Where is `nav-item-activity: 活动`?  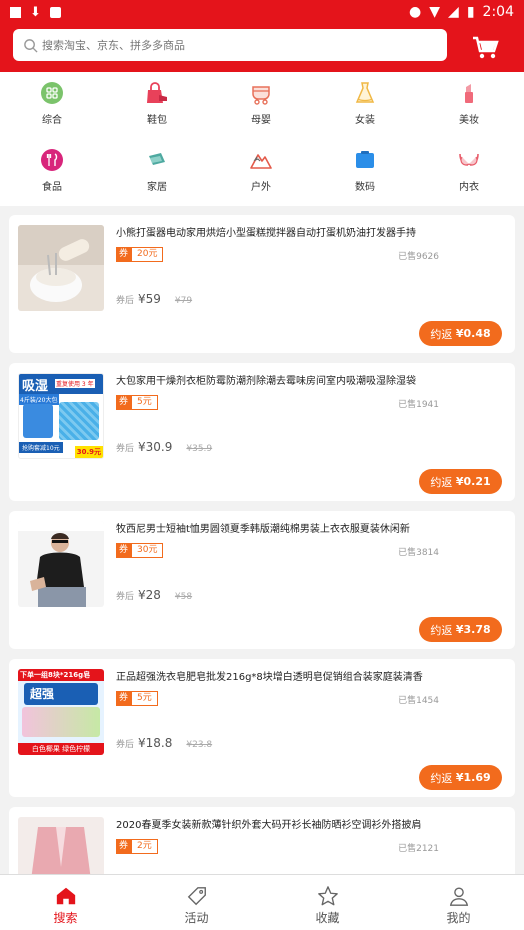
nav-item-activity: 活动 is located at coordinates (196, 902).